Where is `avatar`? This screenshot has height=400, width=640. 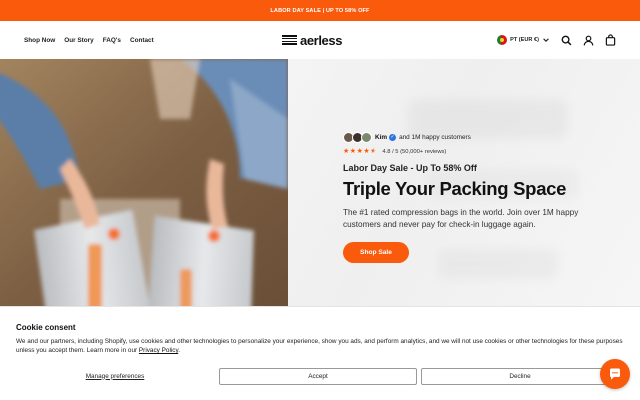 avatar is located at coordinates (366, 137).